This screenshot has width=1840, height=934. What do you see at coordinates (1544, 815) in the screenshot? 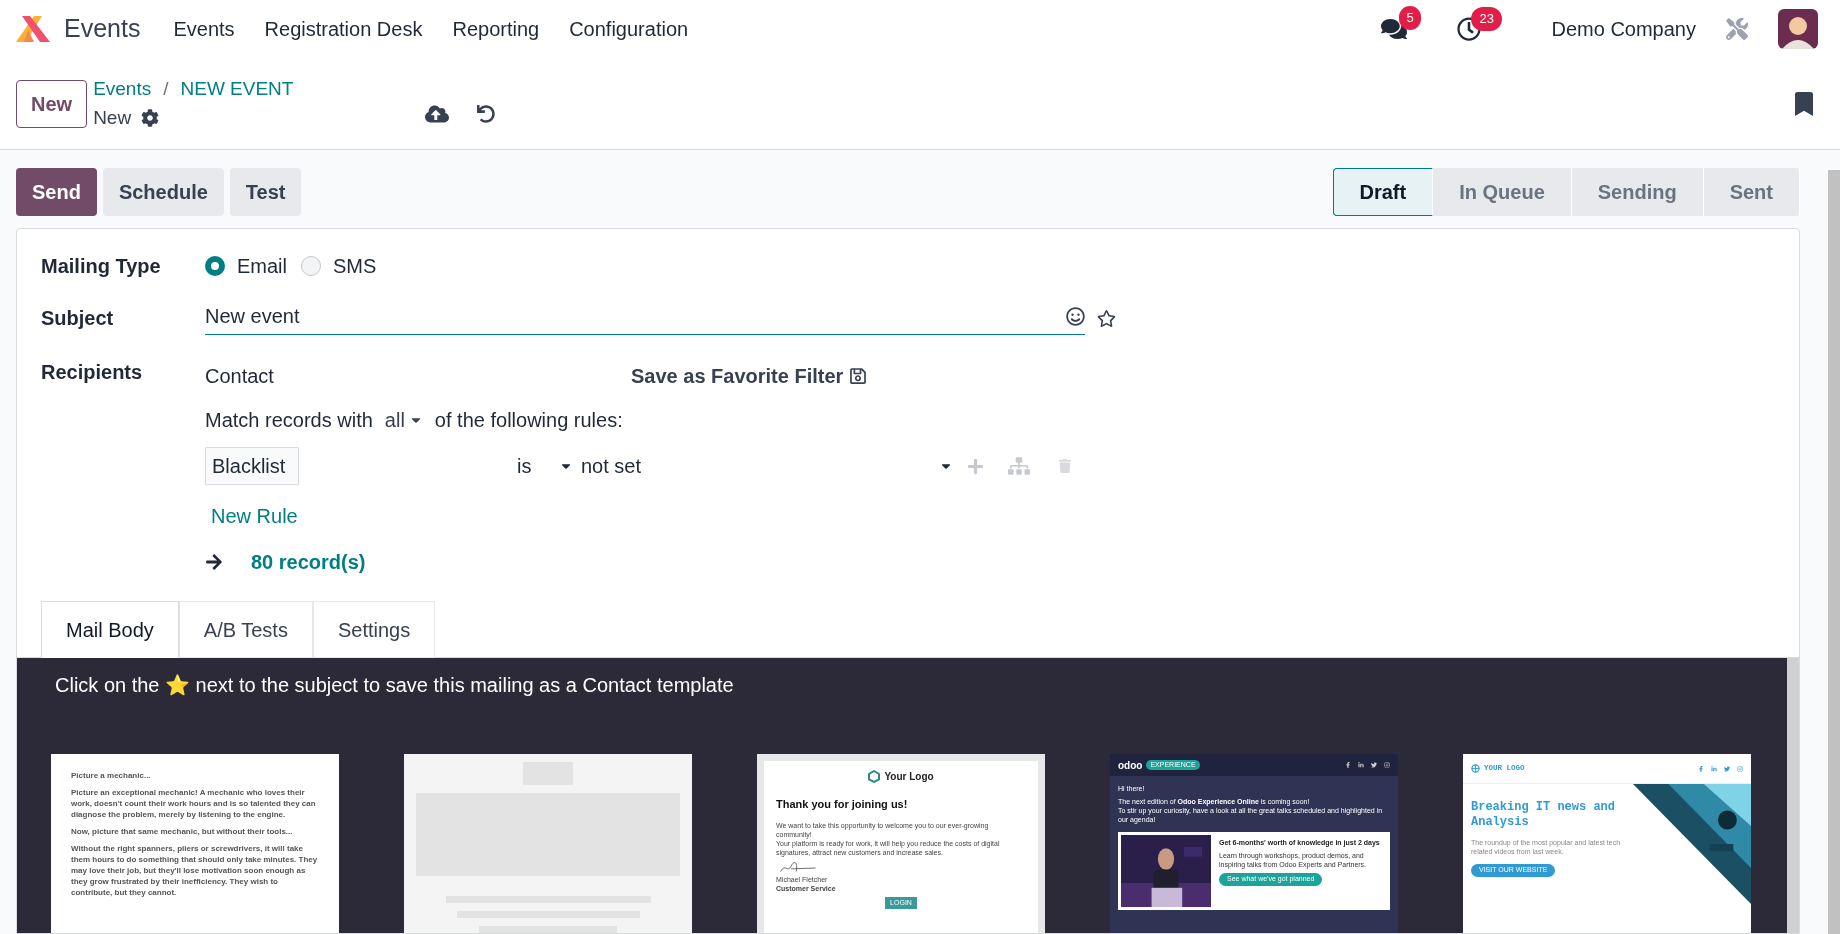
I see `news-title: Breaking IT news and Analysis` at bounding box center [1544, 815].